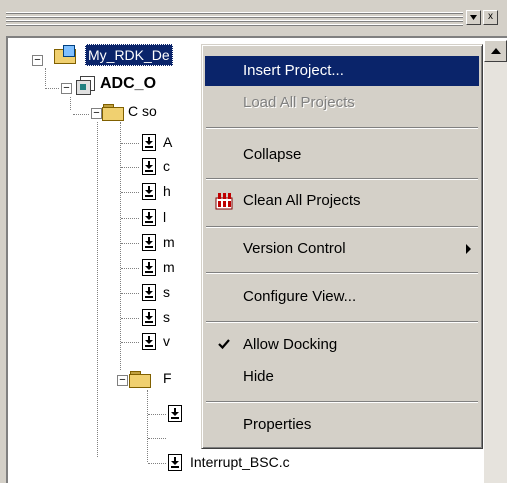  What do you see at coordinates (85, 85) in the screenshot?
I see `project-icon` at bounding box center [85, 85].